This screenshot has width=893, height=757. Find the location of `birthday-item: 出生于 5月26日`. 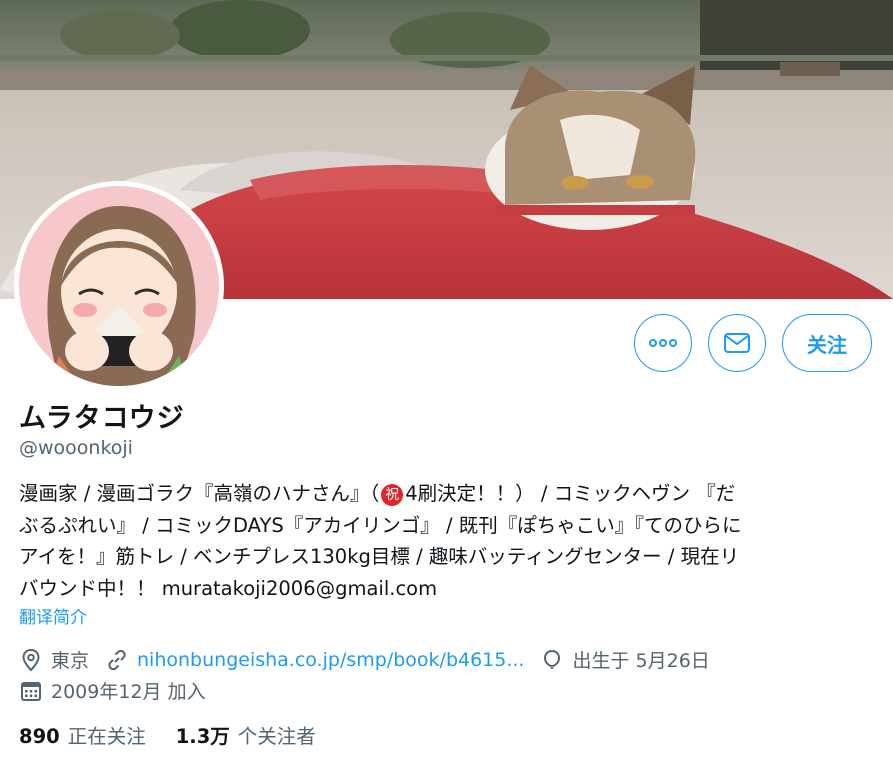

birthday-item: 出生于 5月26日 is located at coordinates (625, 659).